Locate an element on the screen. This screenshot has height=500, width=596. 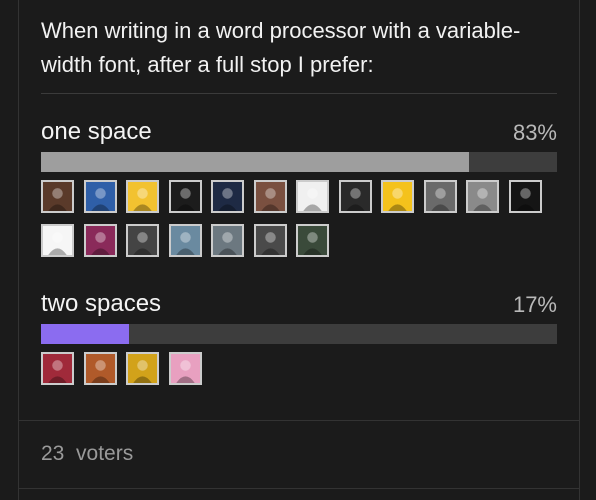
option-bar-fill-two-spaces is located at coordinates (85, 334).